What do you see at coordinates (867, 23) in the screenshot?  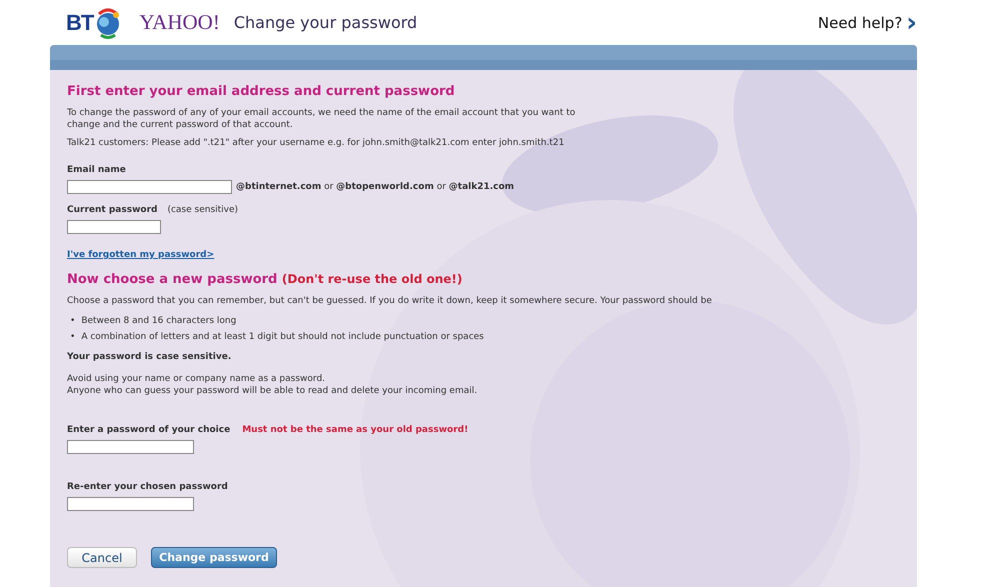 I see `help-link: Need help?›` at bounding box center [867, 23].